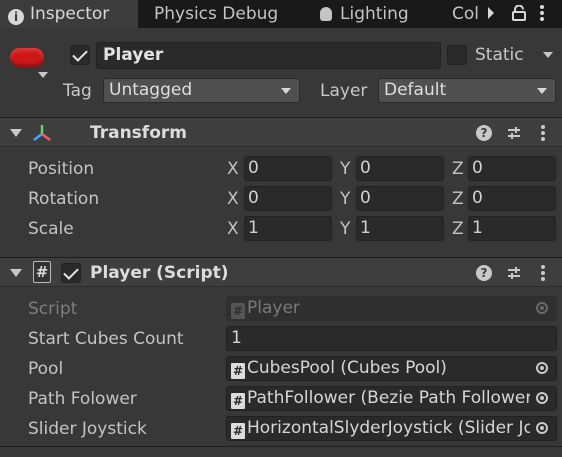  I want to click on tab-bar: i Inspector Physics Debug Lighting Col, so click(281, 14).